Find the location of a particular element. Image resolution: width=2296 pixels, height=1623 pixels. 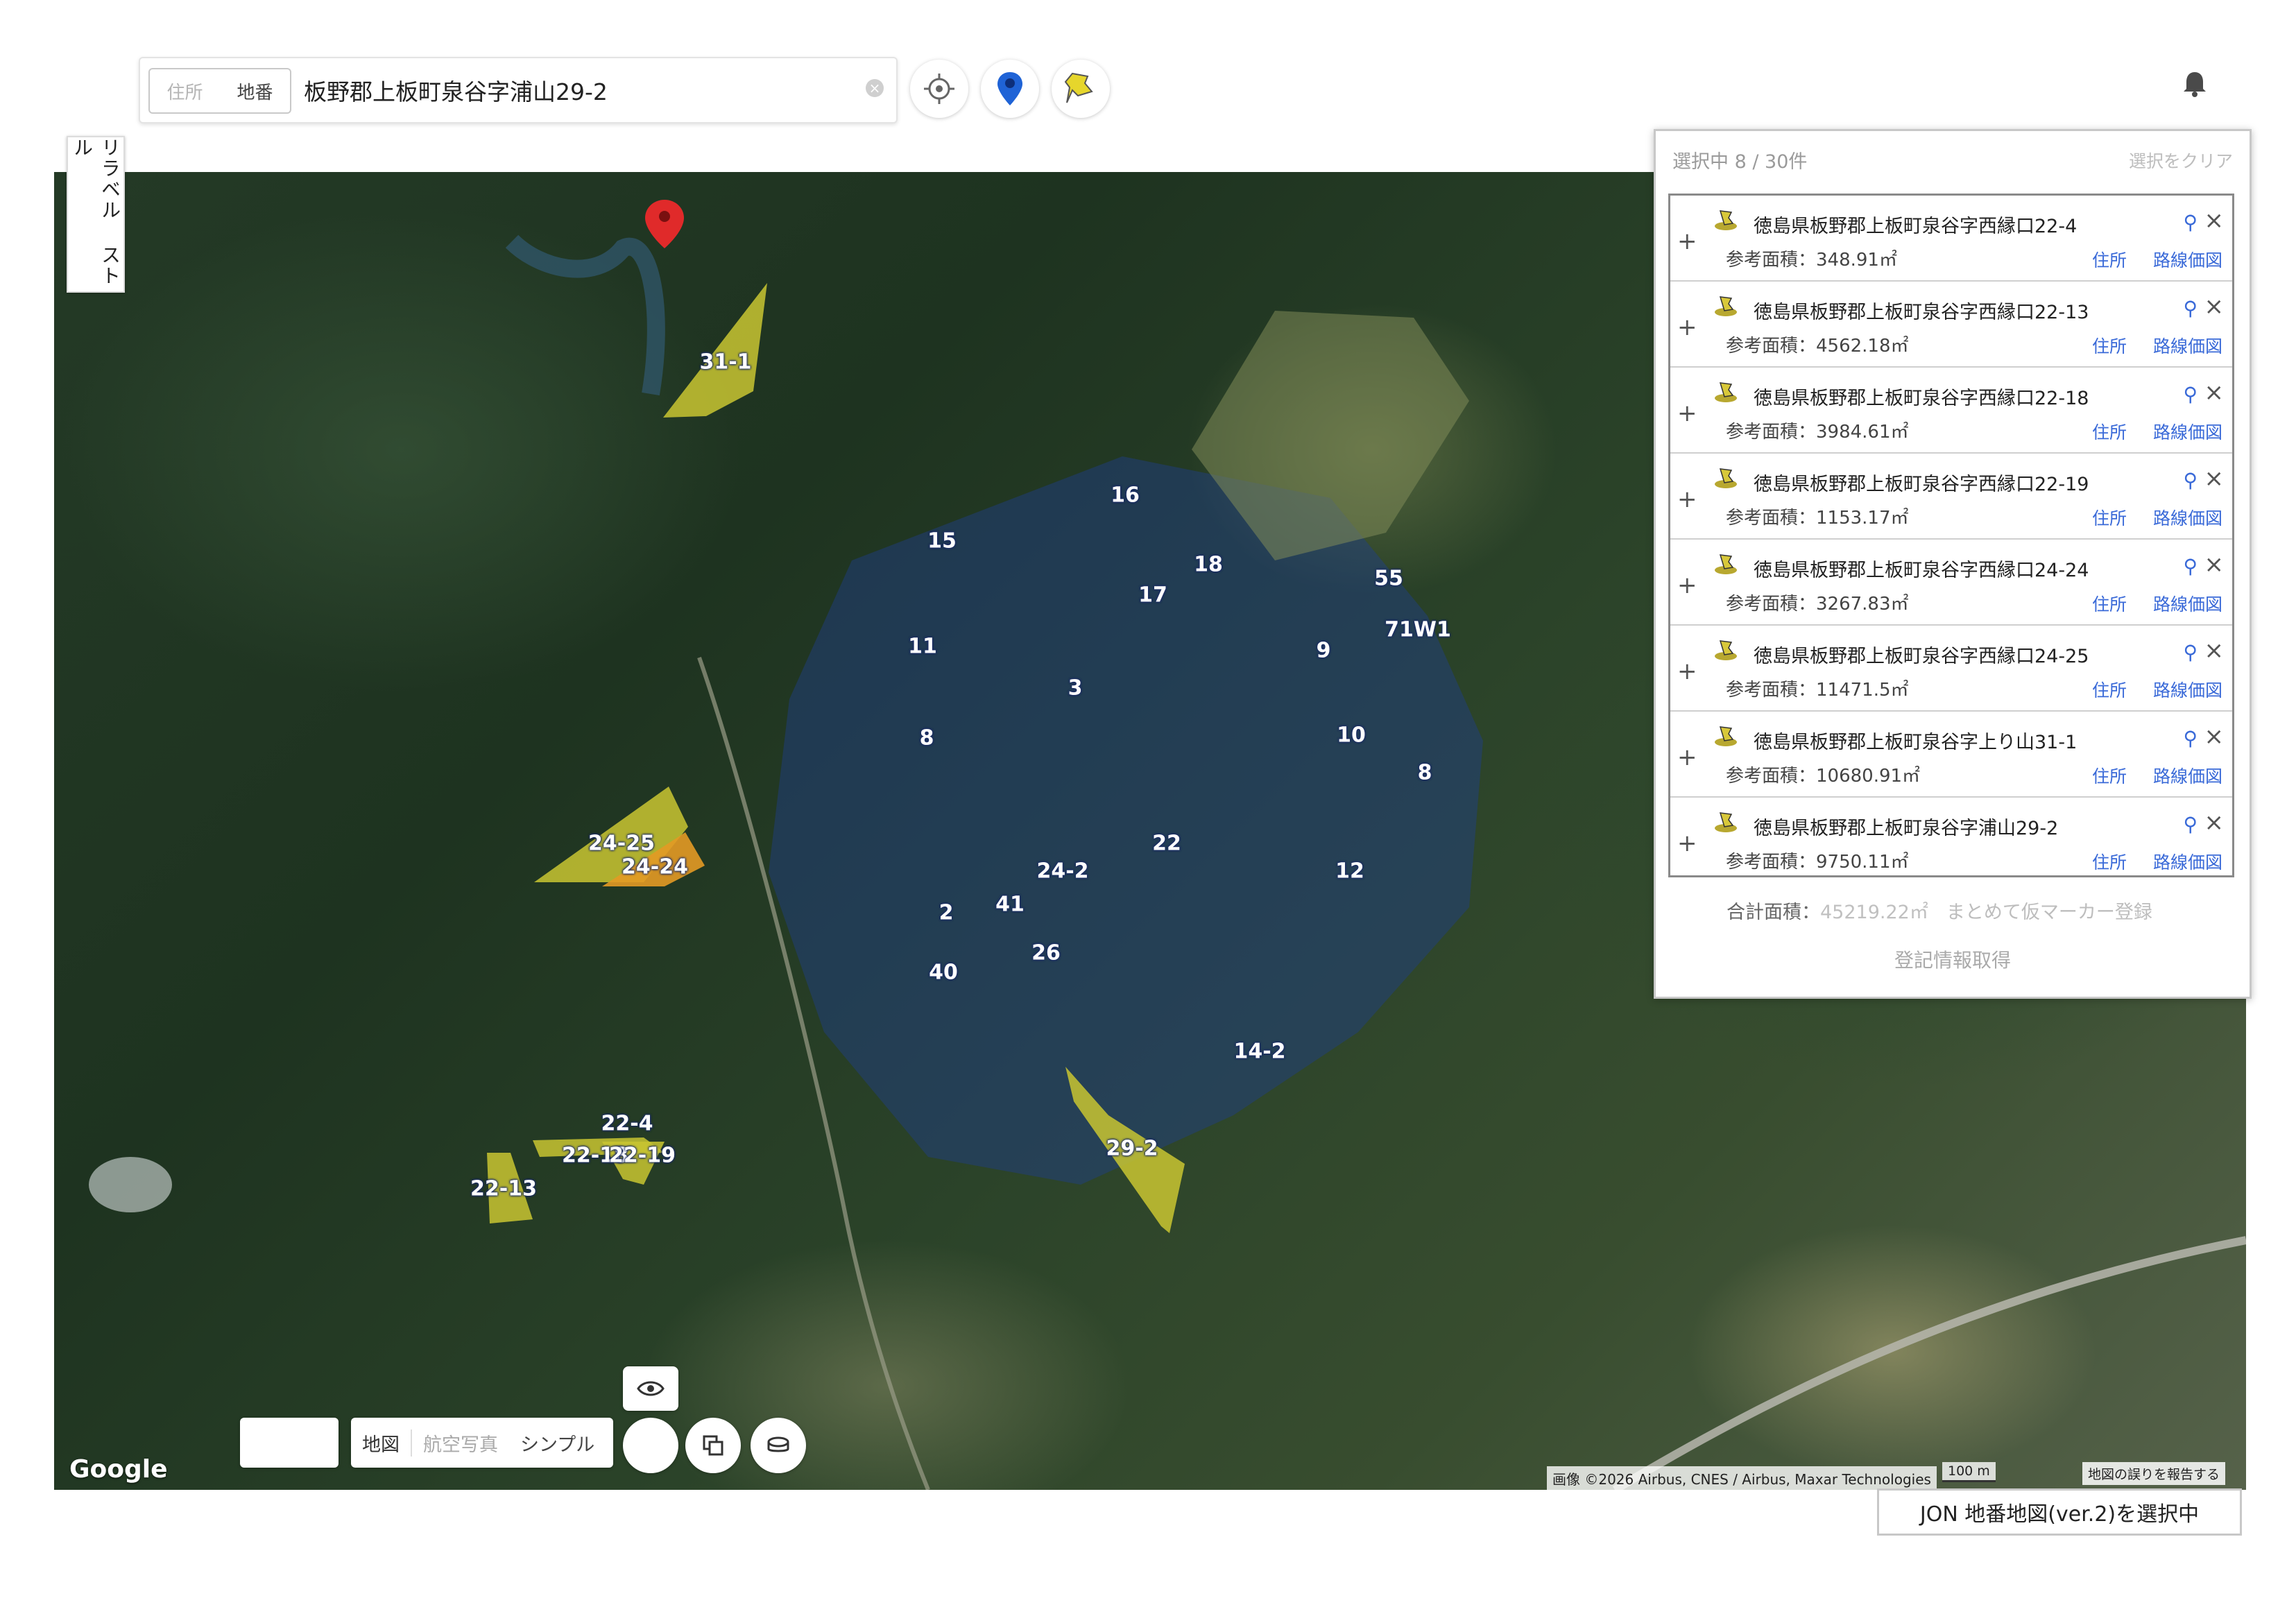

selected-region is located at coordinates (1126, 820).